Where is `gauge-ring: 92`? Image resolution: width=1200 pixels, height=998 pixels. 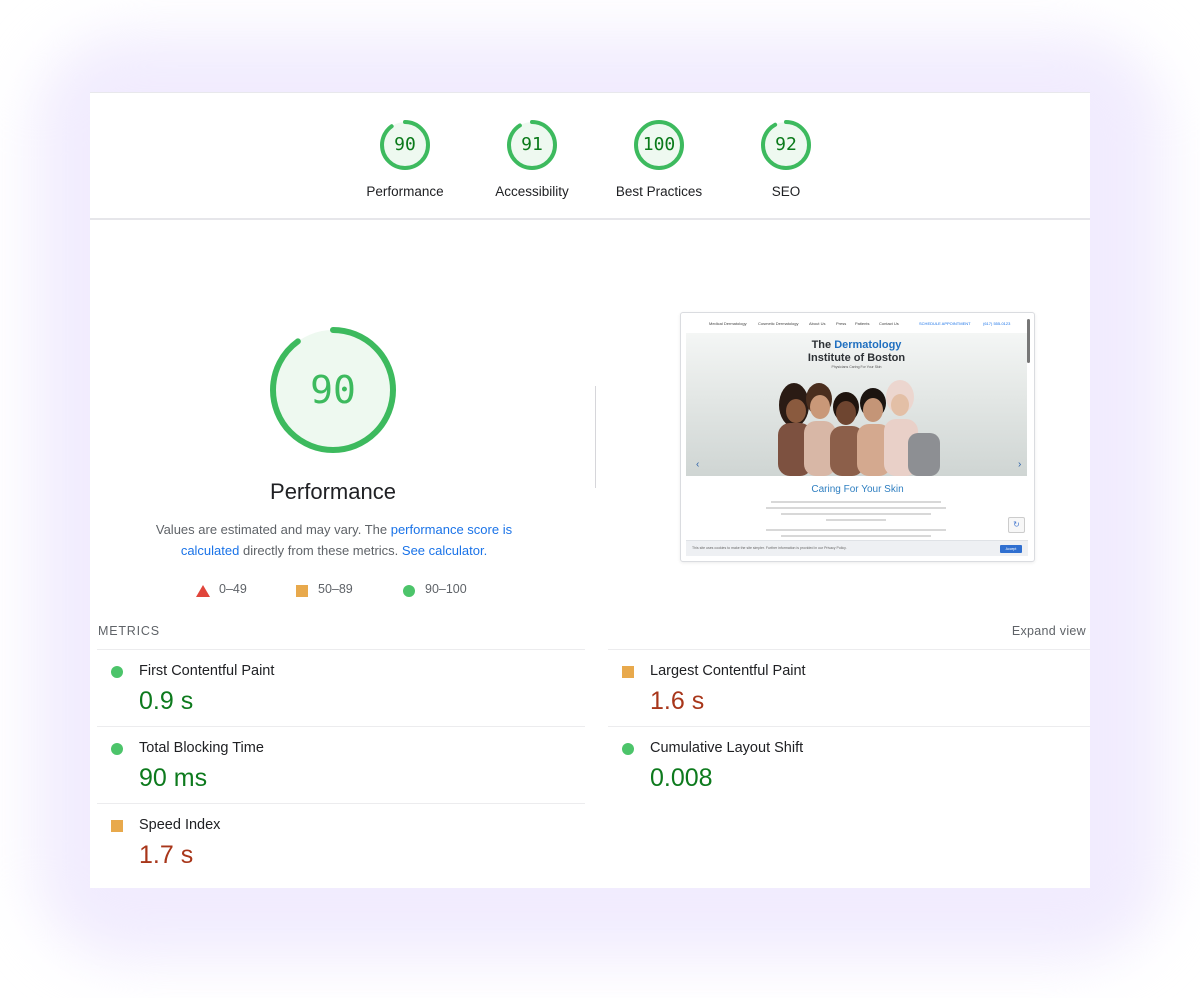
gauge-ring: 92 is located at coordinates (786, 145).